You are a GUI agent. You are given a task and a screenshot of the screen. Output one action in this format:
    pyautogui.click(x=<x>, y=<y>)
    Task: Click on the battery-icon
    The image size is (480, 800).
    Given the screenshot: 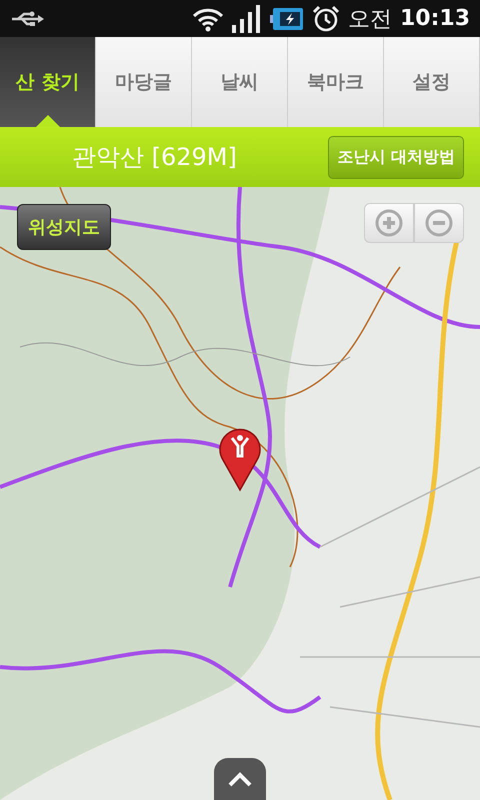 What is the action you would take?
    pyautogui.click(x=287, y=18)
    